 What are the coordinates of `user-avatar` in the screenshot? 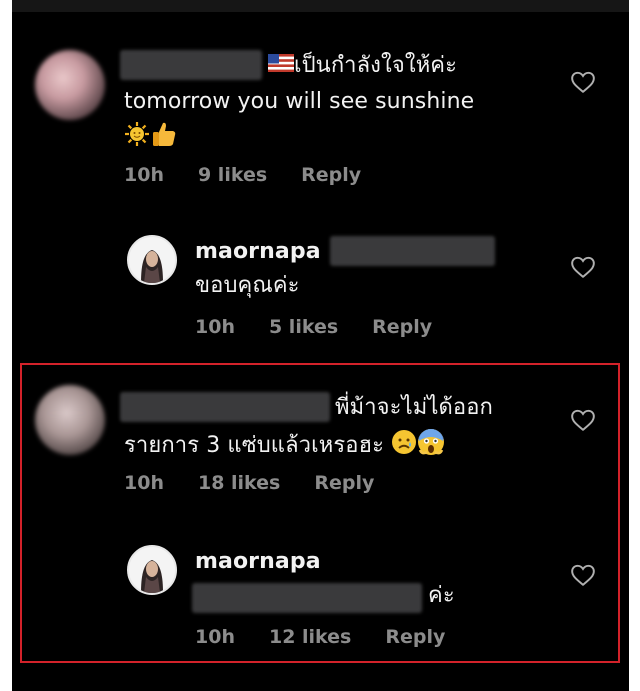 It's located at (152, 260).